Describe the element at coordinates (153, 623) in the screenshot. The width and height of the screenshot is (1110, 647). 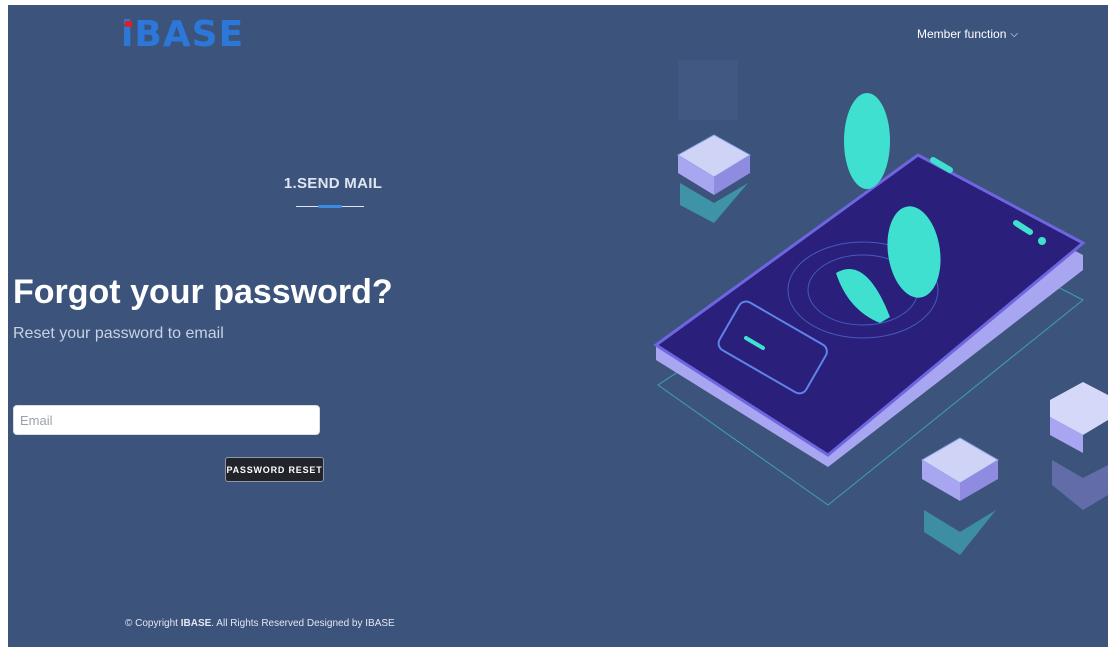
I see `footer-prefix: © Copyright` at that location.